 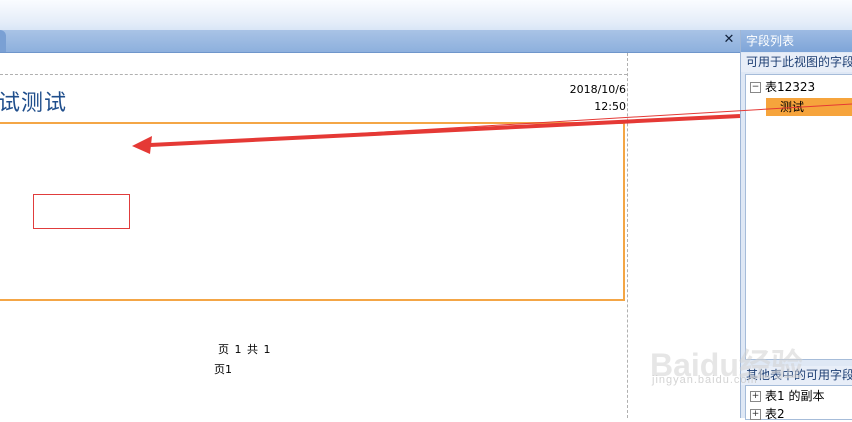 I want to click on tree-table-row: + 表1 的副本, so click(x=787, y=395).